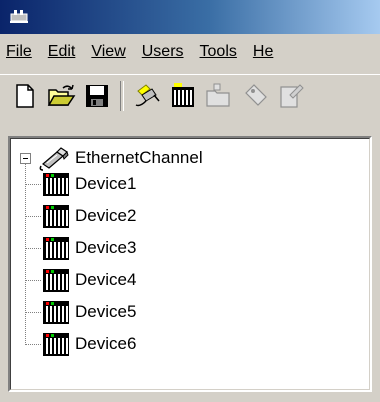 Image resolution: width=380 pixels, height=402 pixels. Describe the element at coordinates (108, 52) in the screenshot. I see `menu-view: View` at that location.